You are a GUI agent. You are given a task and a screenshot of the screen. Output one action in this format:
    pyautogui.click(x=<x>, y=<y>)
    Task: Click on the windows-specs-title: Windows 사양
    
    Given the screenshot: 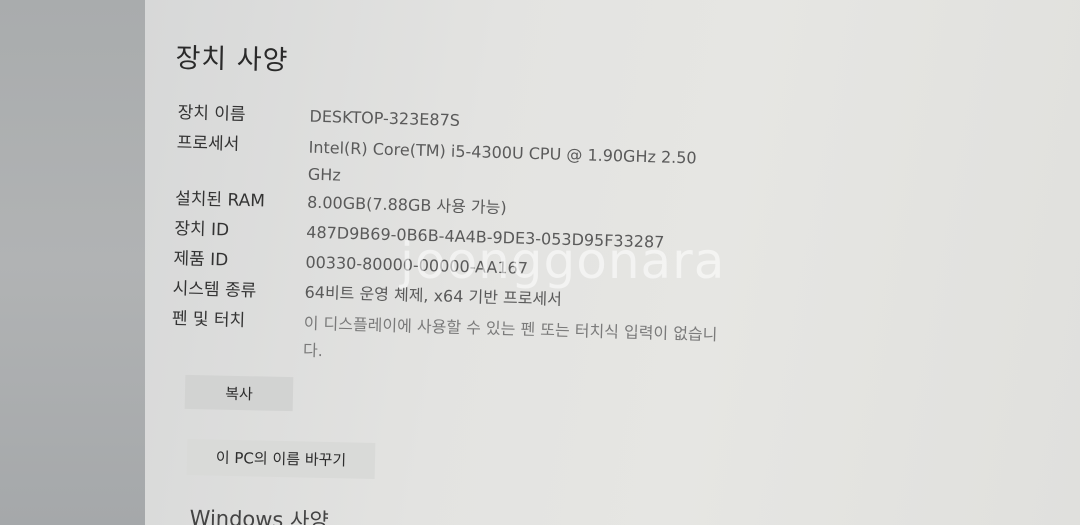 What is the action you would take?
    pyautogui.click(x=259, y=515)
    